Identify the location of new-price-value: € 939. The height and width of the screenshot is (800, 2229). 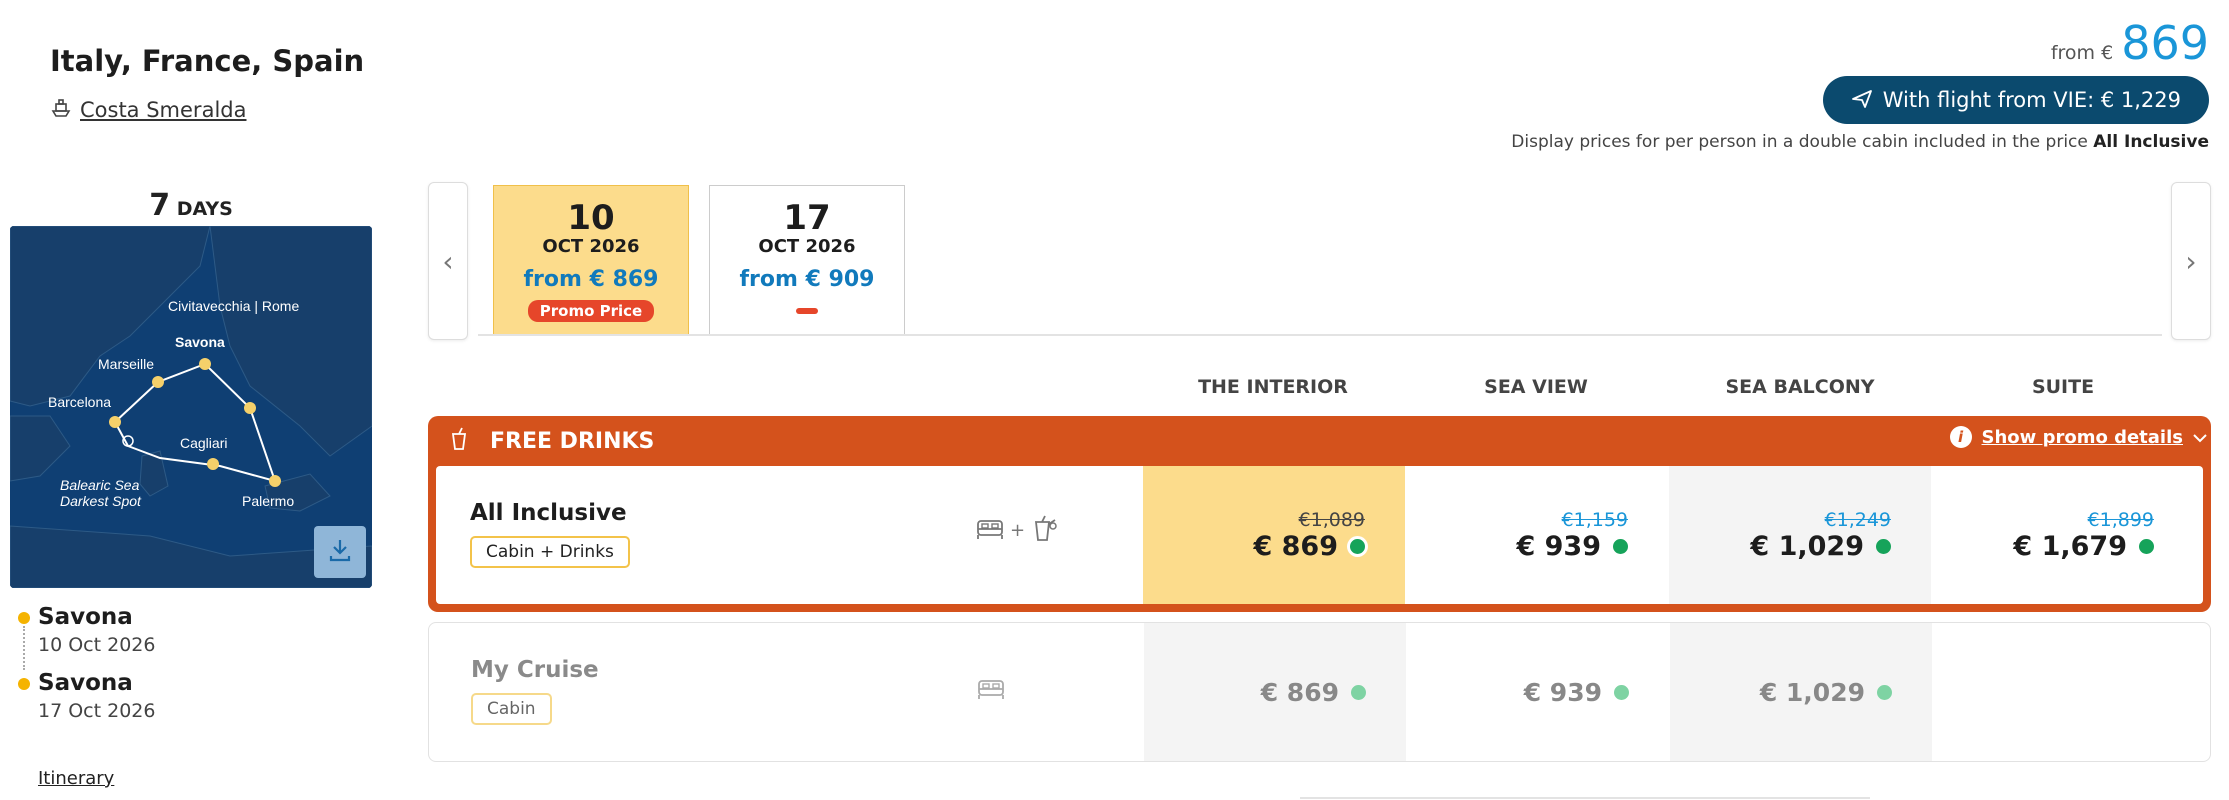
(1558, 546).